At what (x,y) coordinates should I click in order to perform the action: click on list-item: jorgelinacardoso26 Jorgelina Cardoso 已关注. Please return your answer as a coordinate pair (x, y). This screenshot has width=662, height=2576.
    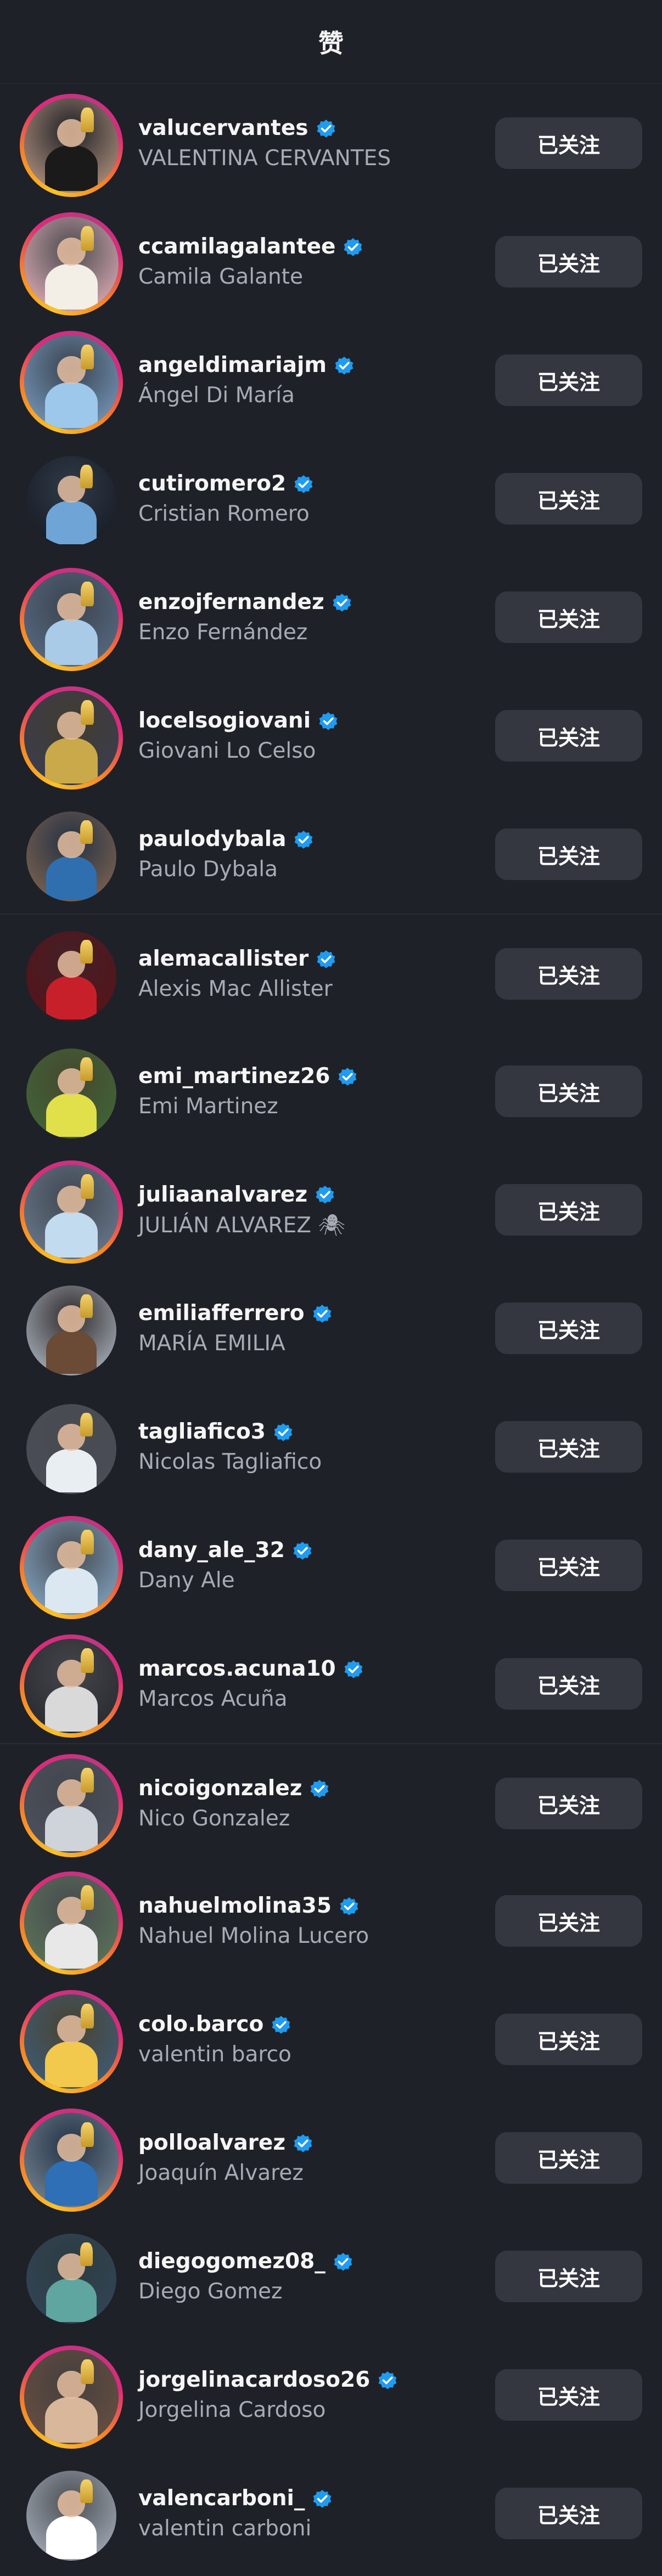
    Looking at the image, I should click on (331, 2395).